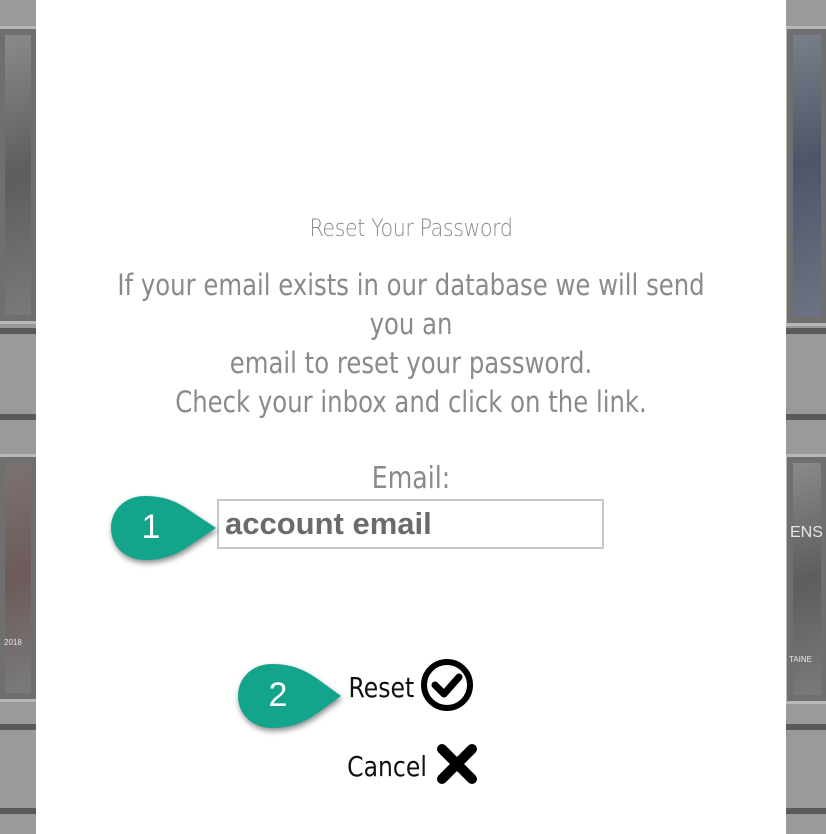 The width and height of the screenshot is (826, 834). Describe the element at coordinates (151, 527) in the screenshot. I see `callout-number: 1` at that location.